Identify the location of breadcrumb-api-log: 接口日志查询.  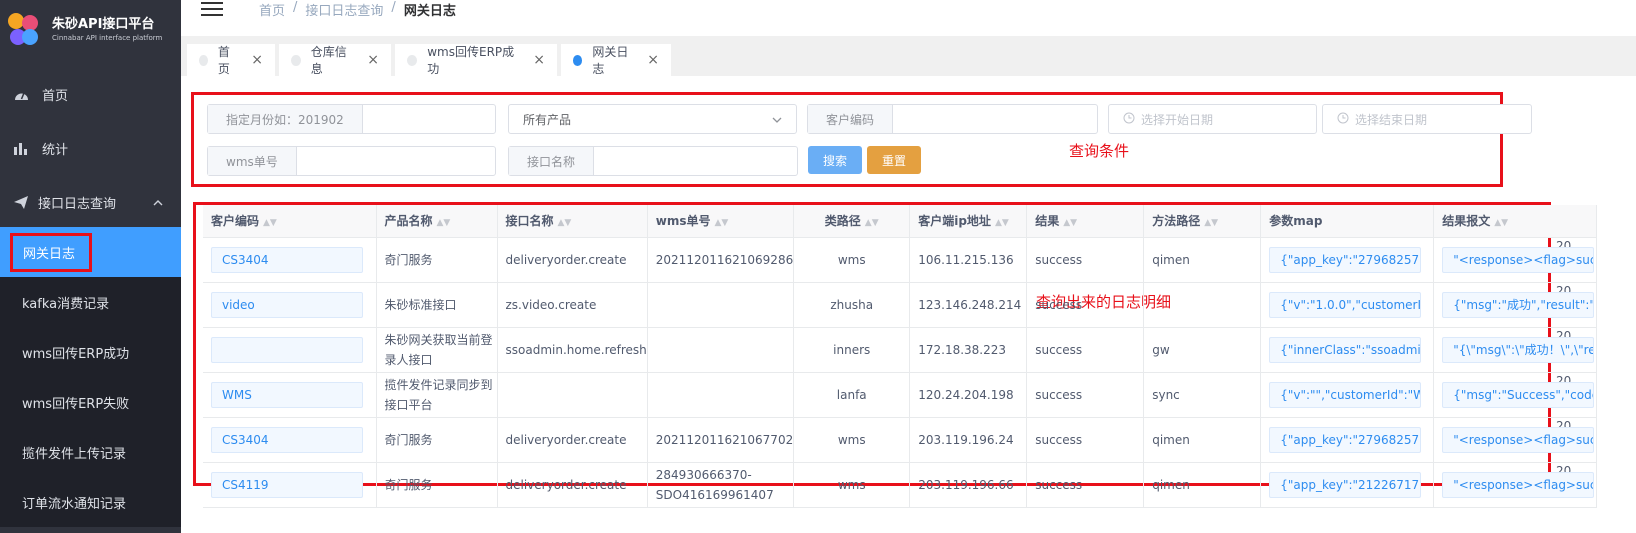
(344, 9).